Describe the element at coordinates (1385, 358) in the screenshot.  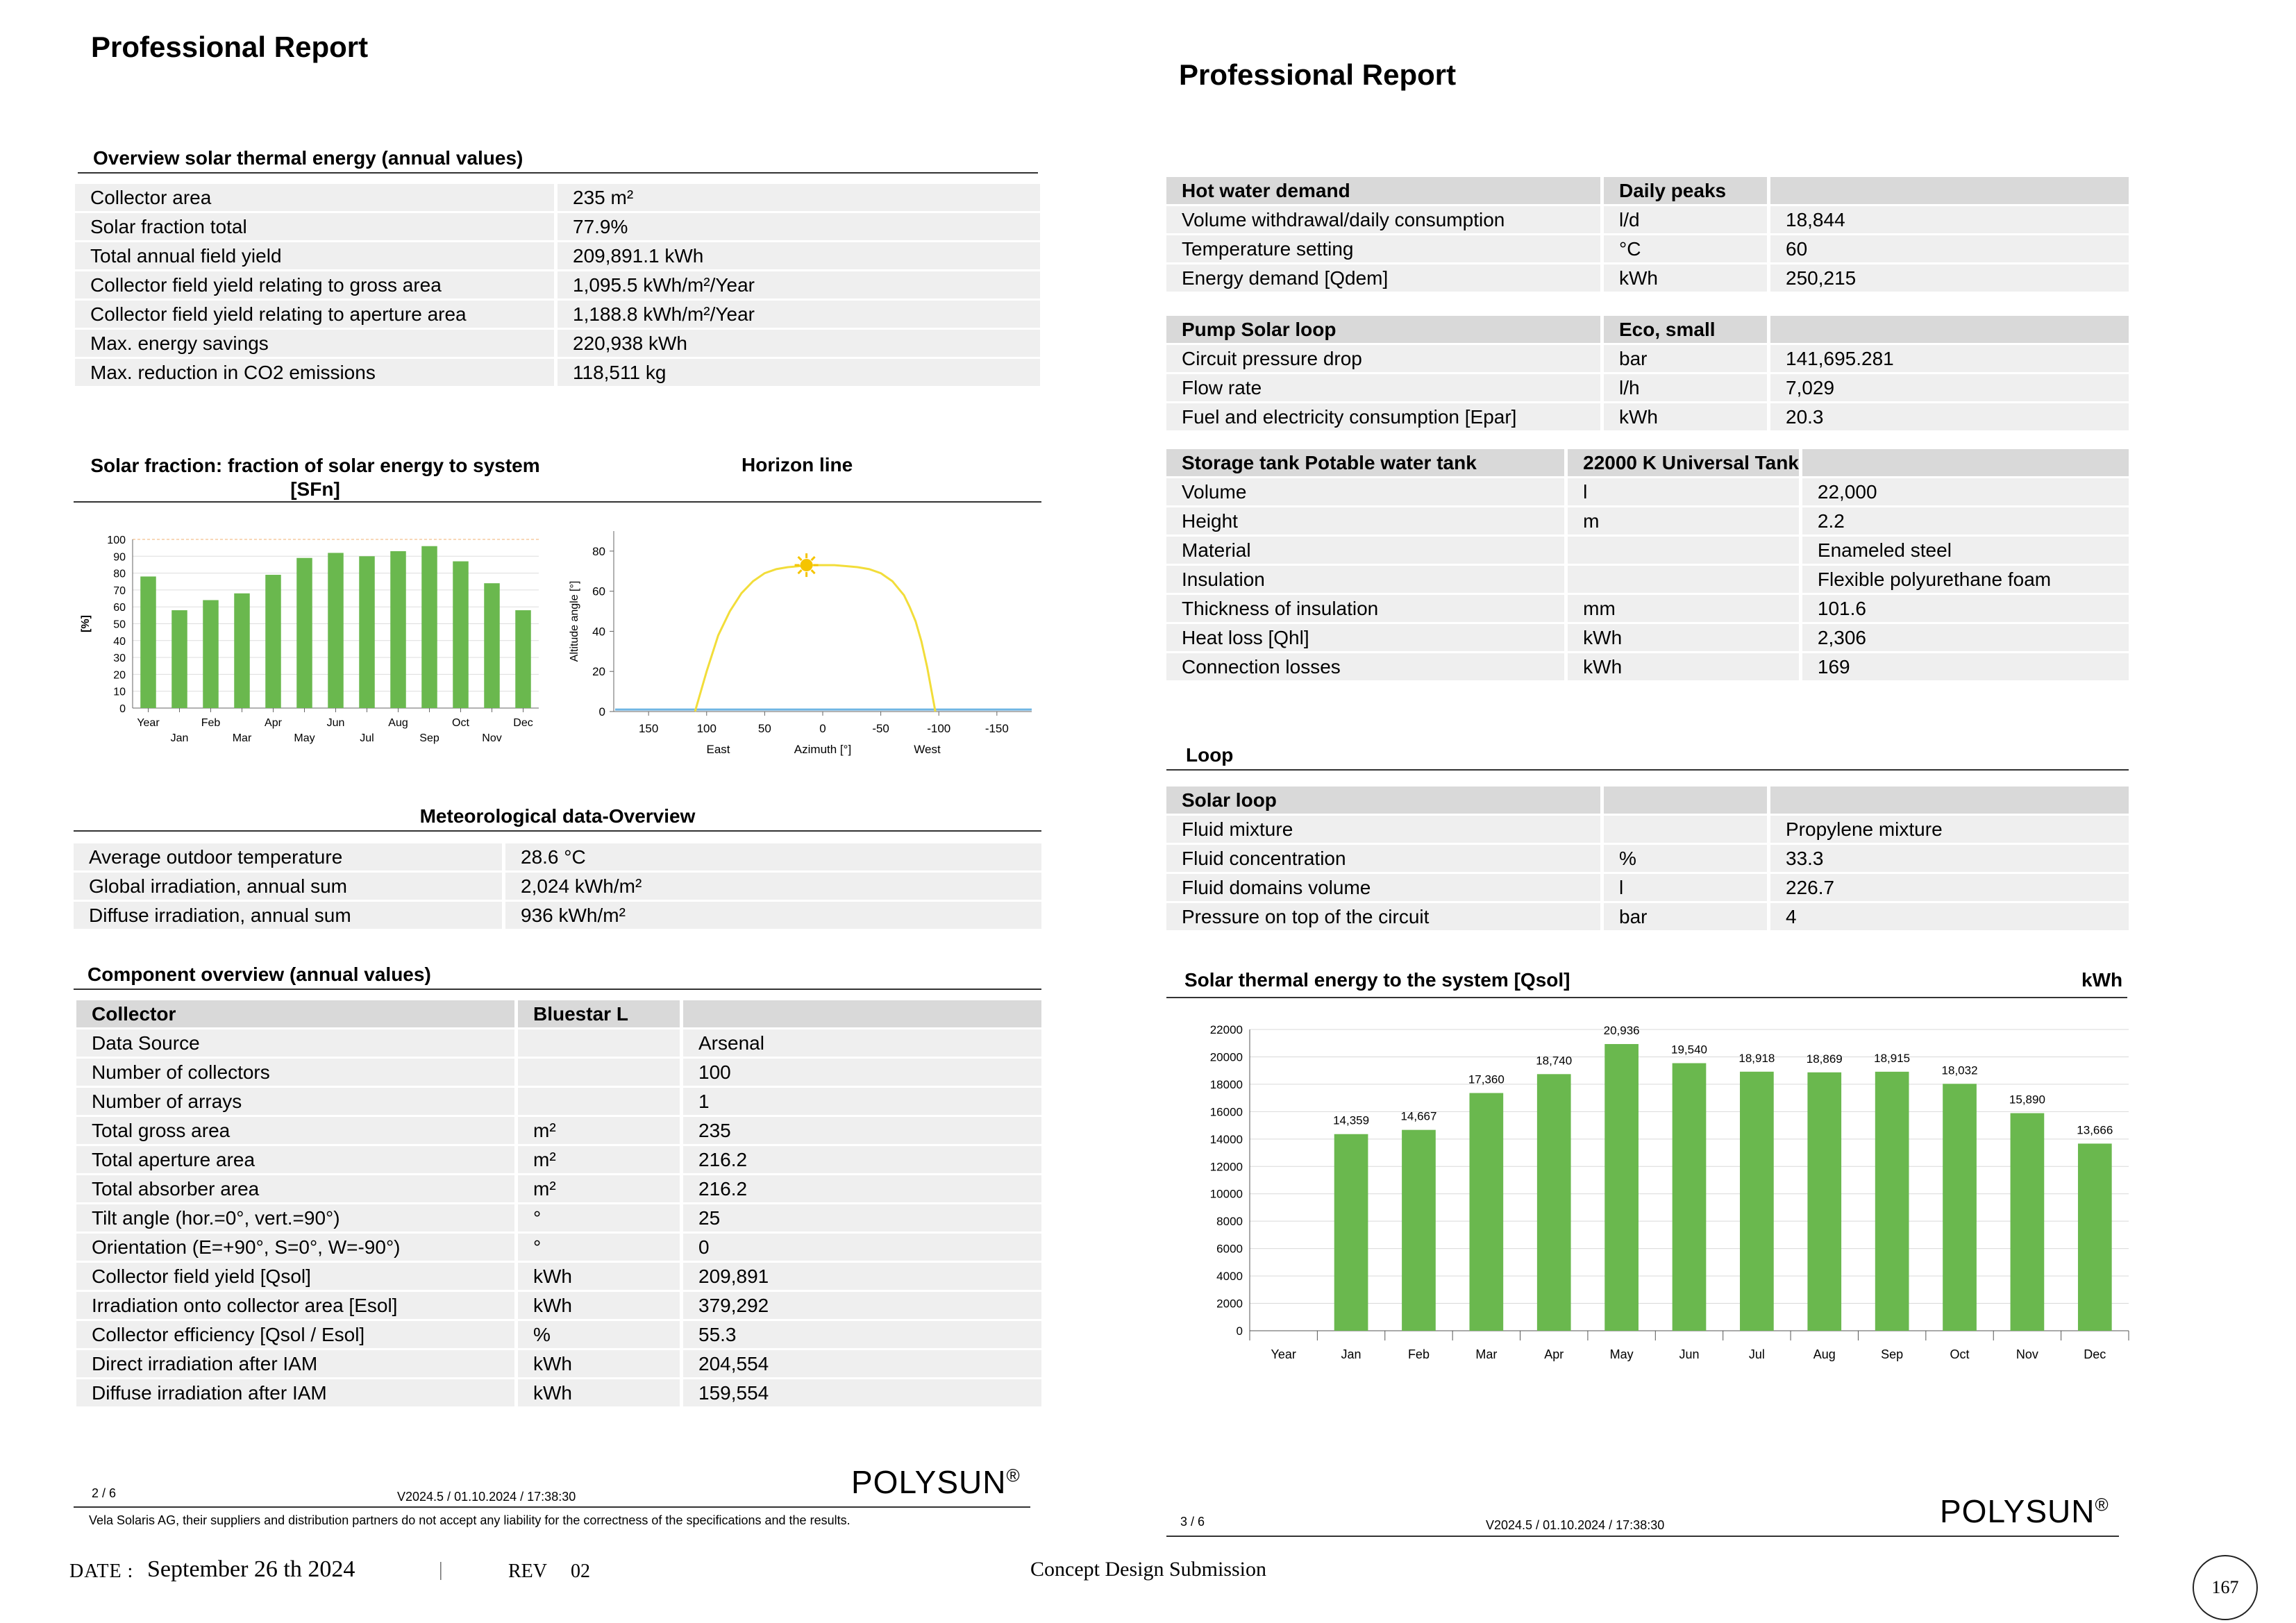
I see `table-cell: Circuit pressure drop` at that location.